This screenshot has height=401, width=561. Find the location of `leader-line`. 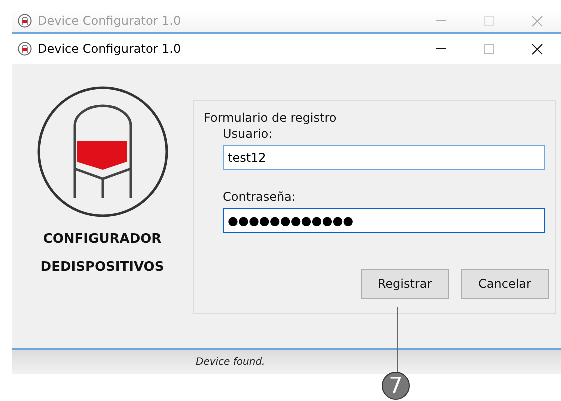

leader-line is located at coordinates (397, 340).